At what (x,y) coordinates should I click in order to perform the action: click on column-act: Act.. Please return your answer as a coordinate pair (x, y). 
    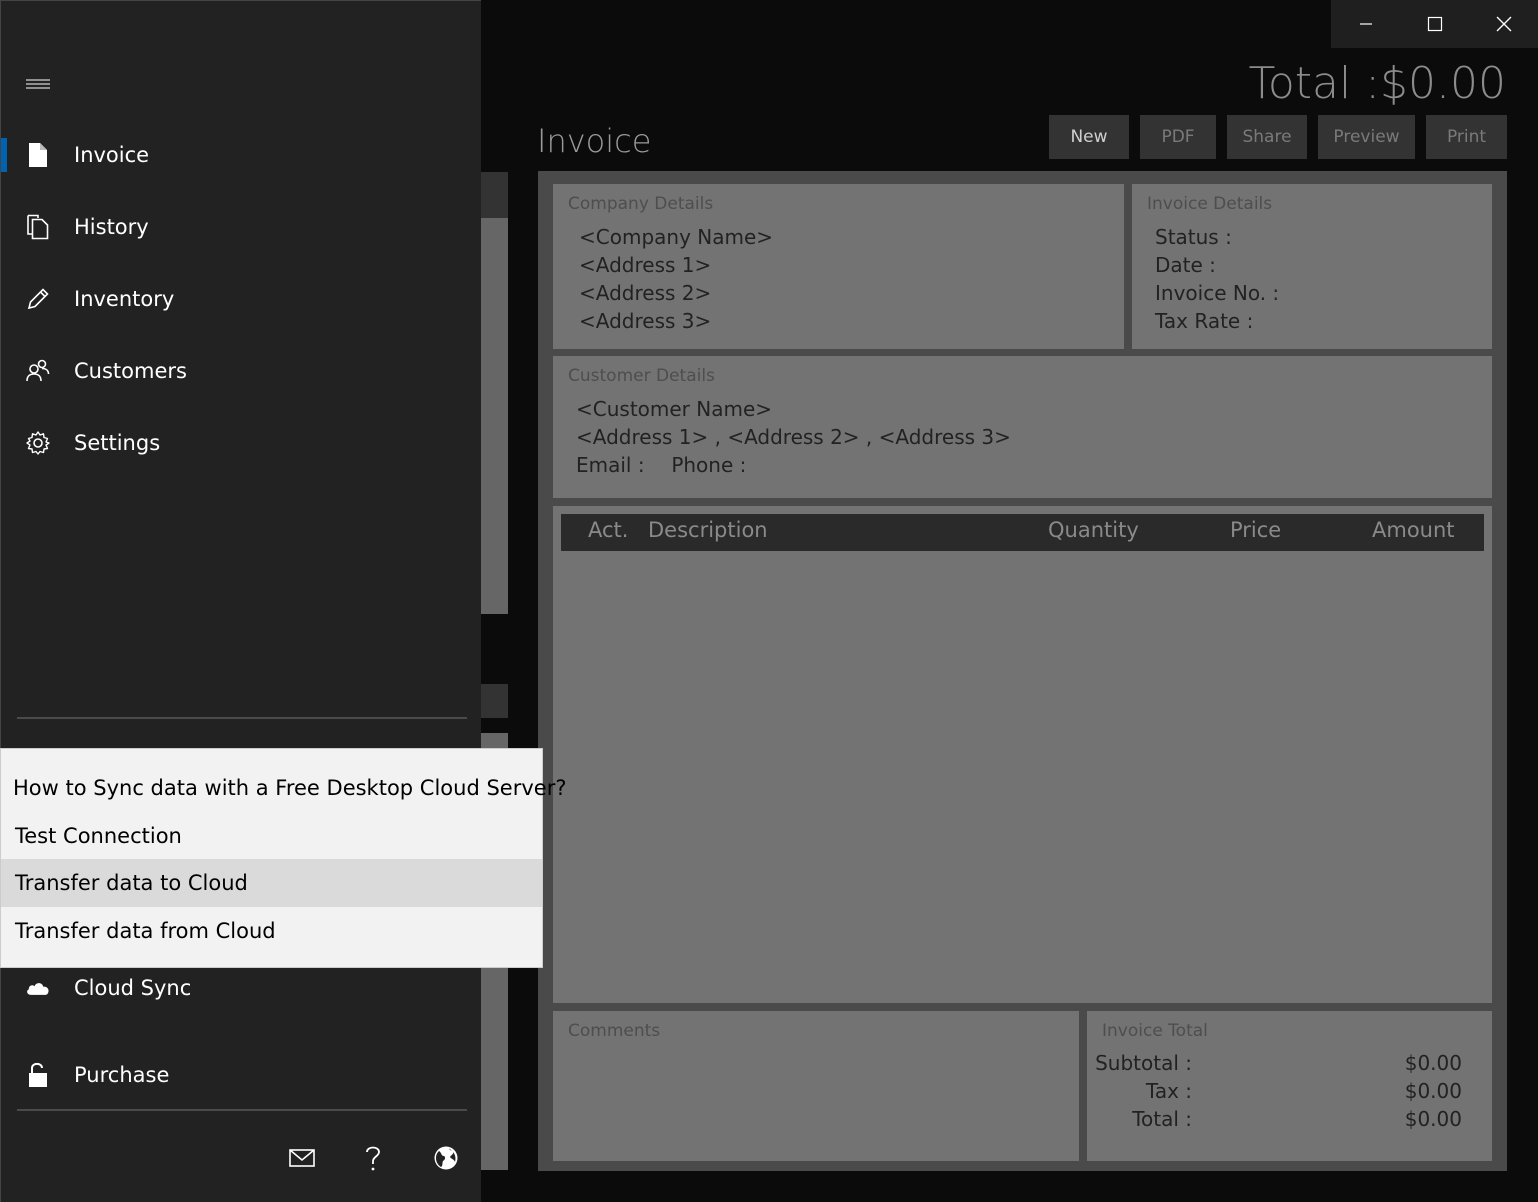
    Looking at the image, I should click on (608, 530).